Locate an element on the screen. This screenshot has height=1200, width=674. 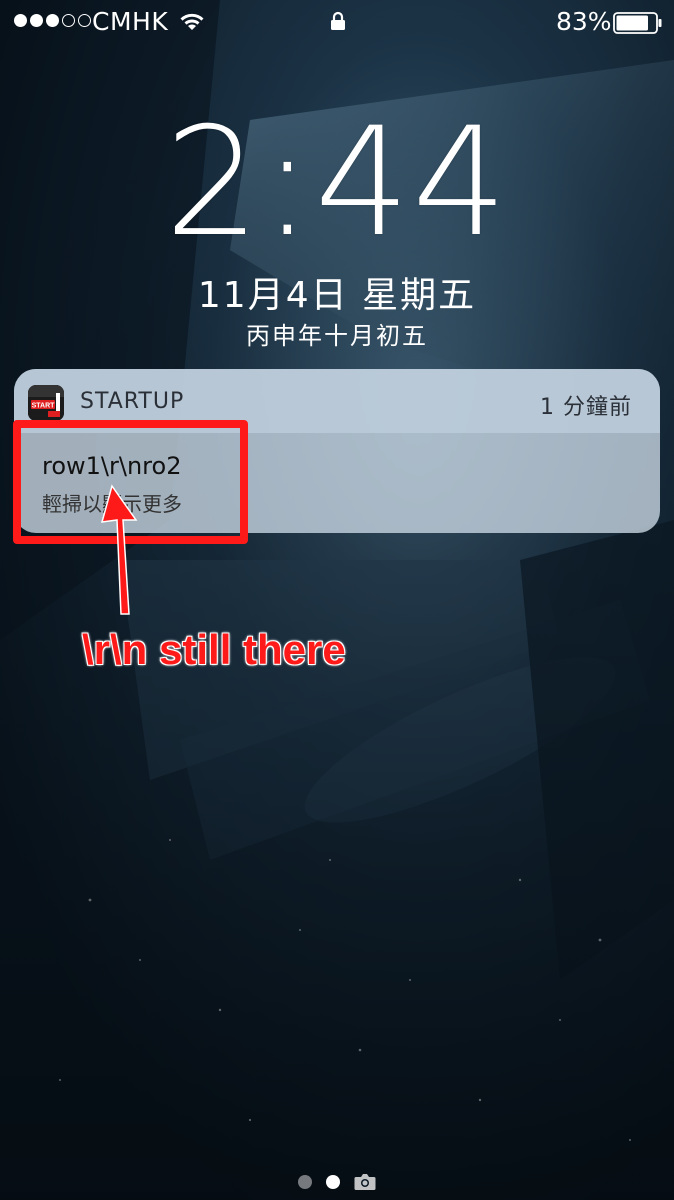
lock-icon is located at coordinates (338, 20).